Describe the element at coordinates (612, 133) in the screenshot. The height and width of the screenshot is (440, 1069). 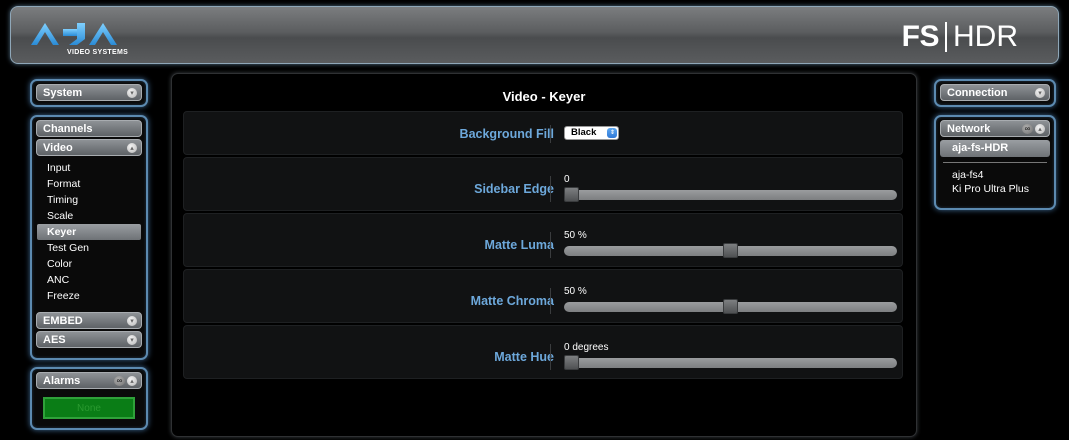
I see `select-arrows-icon: ⇕` at that location.